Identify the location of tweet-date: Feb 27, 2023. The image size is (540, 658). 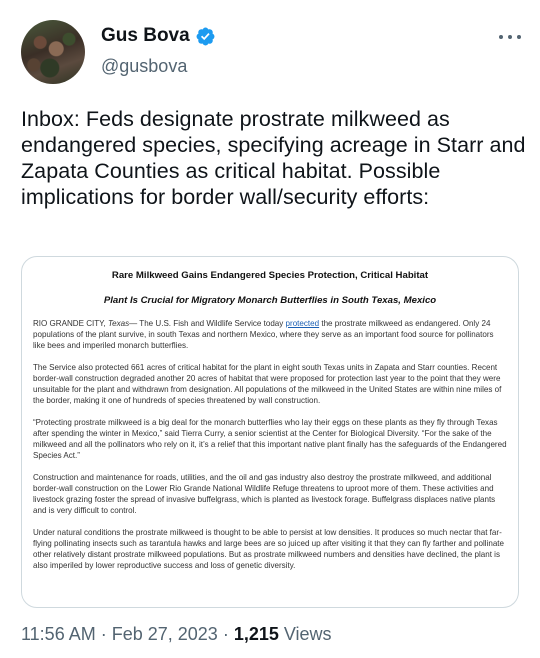
(165, 634).